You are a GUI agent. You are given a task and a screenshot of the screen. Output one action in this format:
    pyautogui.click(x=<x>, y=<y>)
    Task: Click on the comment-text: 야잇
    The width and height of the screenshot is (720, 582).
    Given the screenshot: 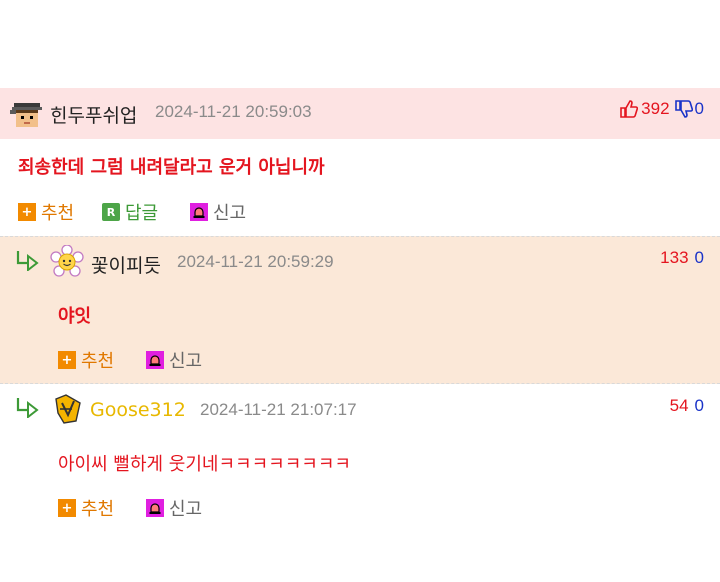 What is the action you would take?
    pyautogui.click(x=75, y=316)
    